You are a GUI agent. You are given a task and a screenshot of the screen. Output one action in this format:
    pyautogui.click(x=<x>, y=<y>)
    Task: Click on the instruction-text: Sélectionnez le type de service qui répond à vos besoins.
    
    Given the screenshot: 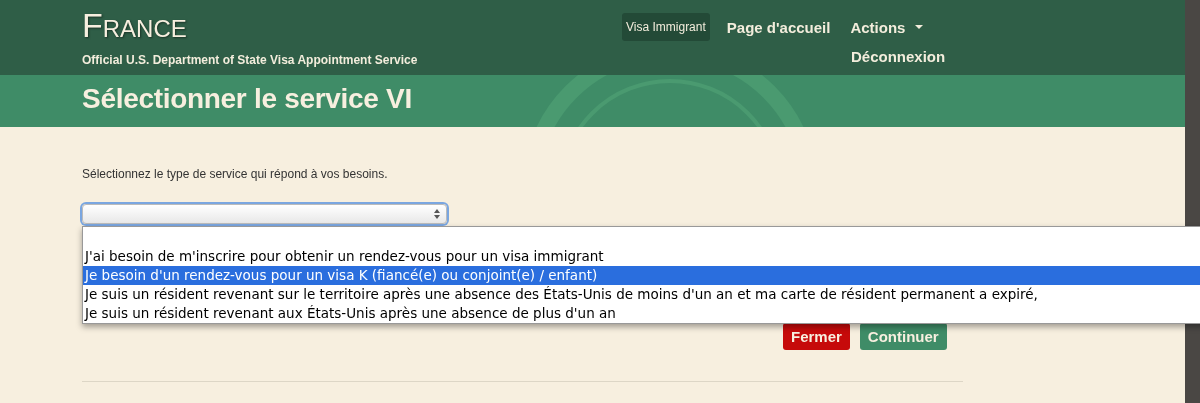 What is the action you would take?
    pyautogui.click(x=235, y=174)
    